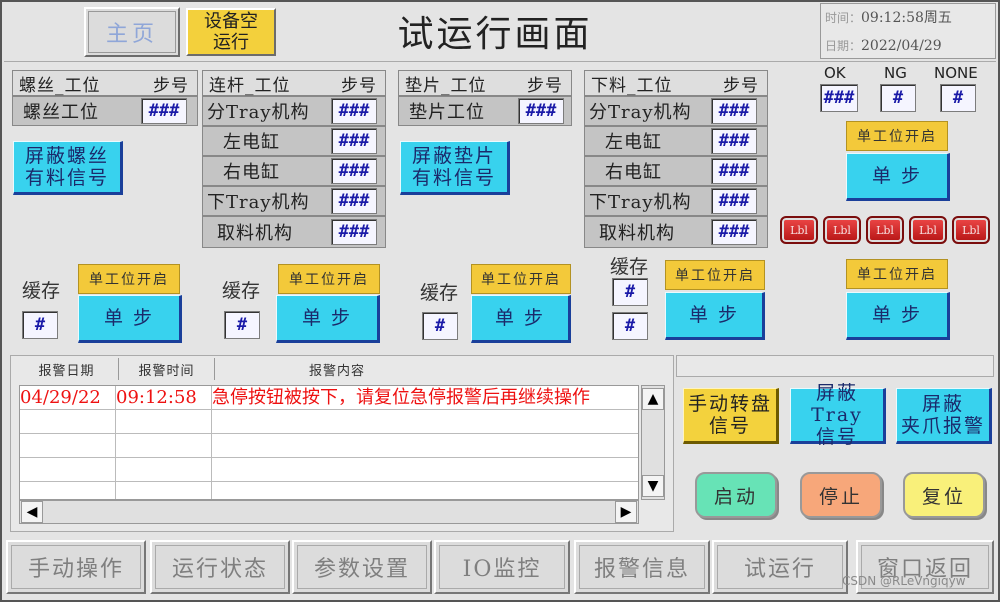 Image resolution: width=1000 pixels, height=602 pixels. Describe the element at coordinates (242, 325) in the screenshot. I see `cache-value-2: #` at that location.